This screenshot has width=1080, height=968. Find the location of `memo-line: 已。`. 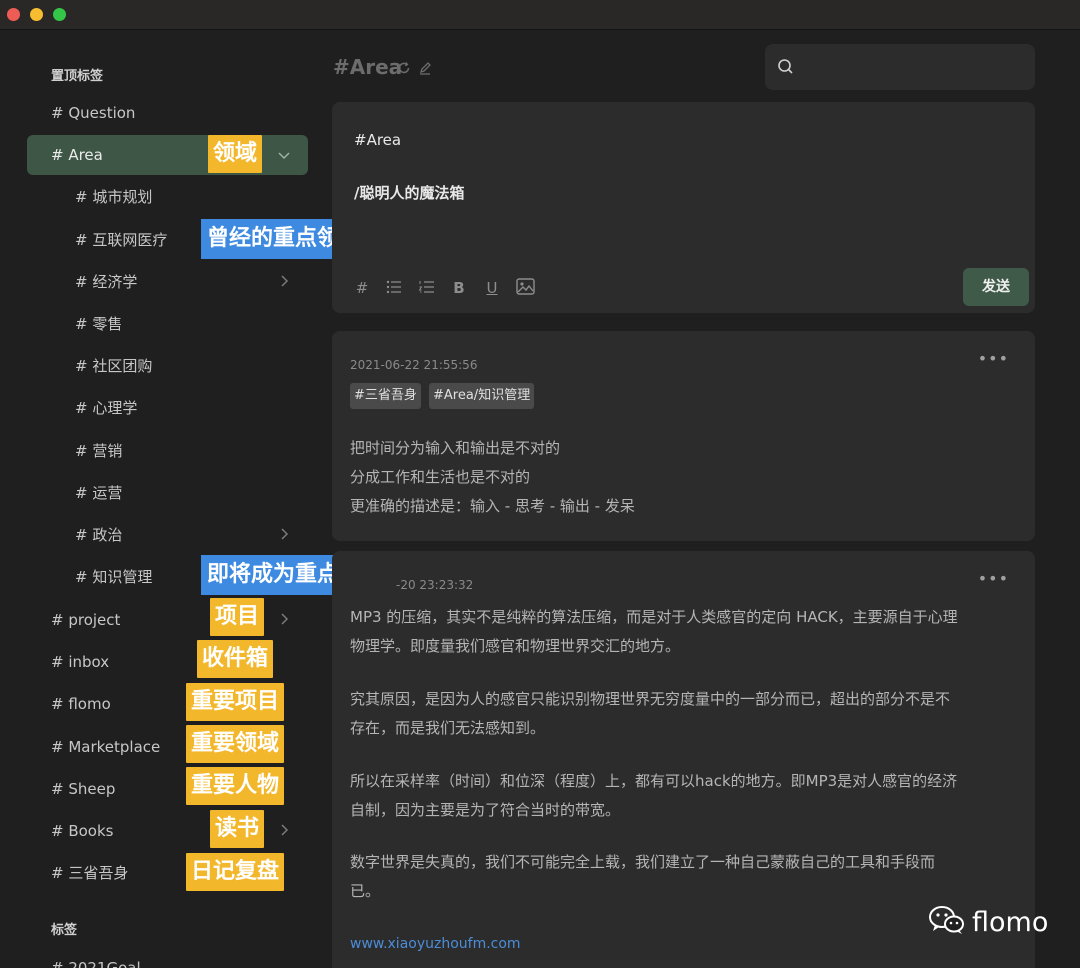

memo-line: 已。 is located at coordinates (365, 891).